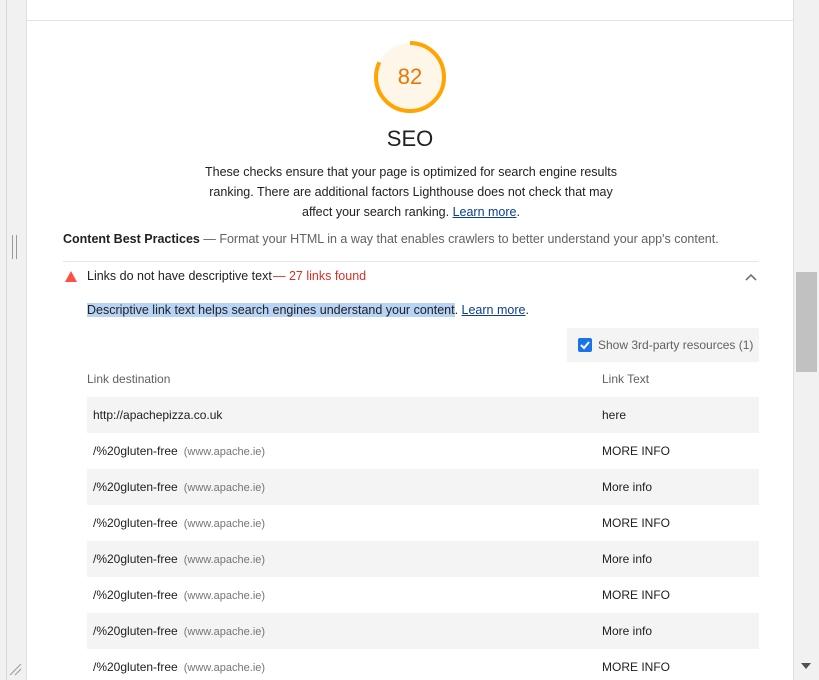 Image resolution: width=819 pixels, height=680 pixels. What do you see at coordinates (423, 379) in the screenshot?
I see `table-header: Link destination Link Text` at bounding box center [423, 379].